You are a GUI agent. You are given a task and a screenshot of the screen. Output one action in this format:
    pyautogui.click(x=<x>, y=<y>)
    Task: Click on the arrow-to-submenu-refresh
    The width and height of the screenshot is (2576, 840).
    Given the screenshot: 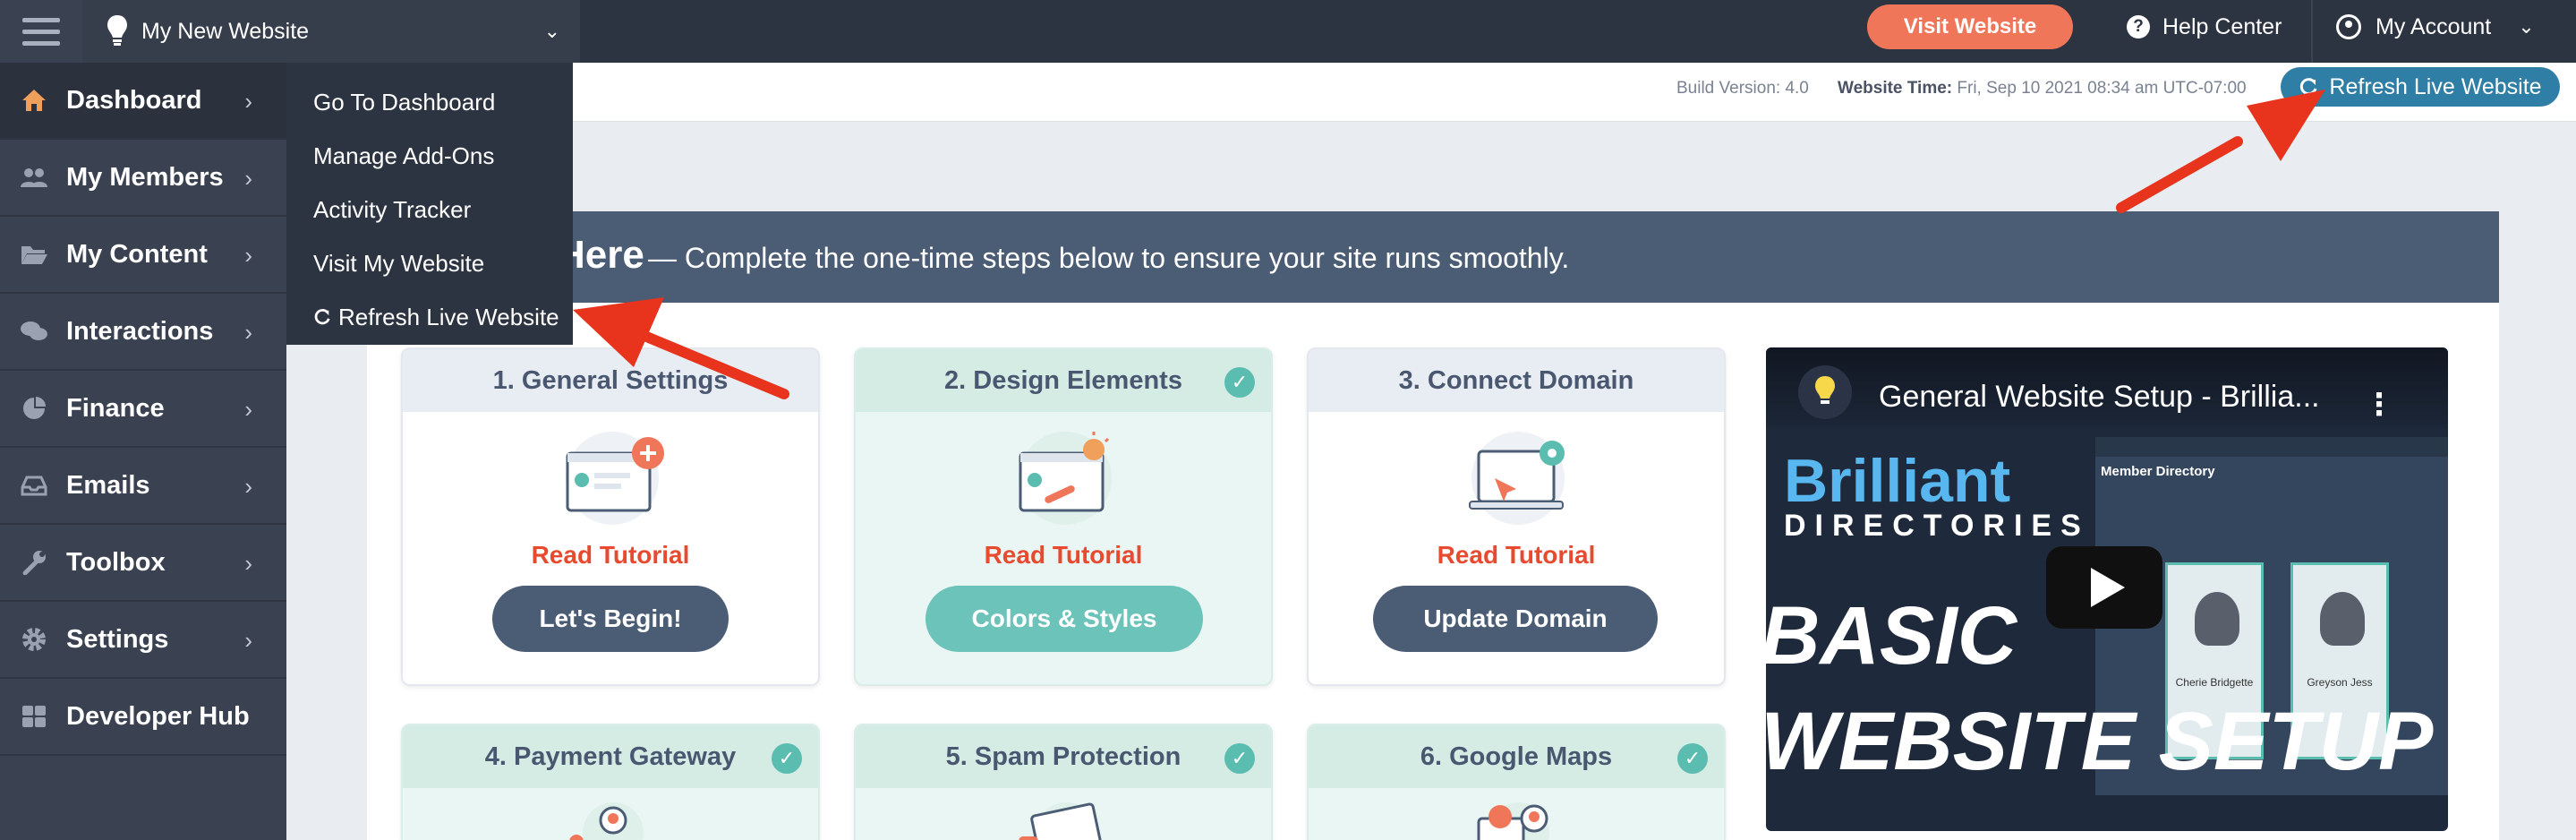 What is the action you would take?
    pyautogui.click(x=681, y=348)
    